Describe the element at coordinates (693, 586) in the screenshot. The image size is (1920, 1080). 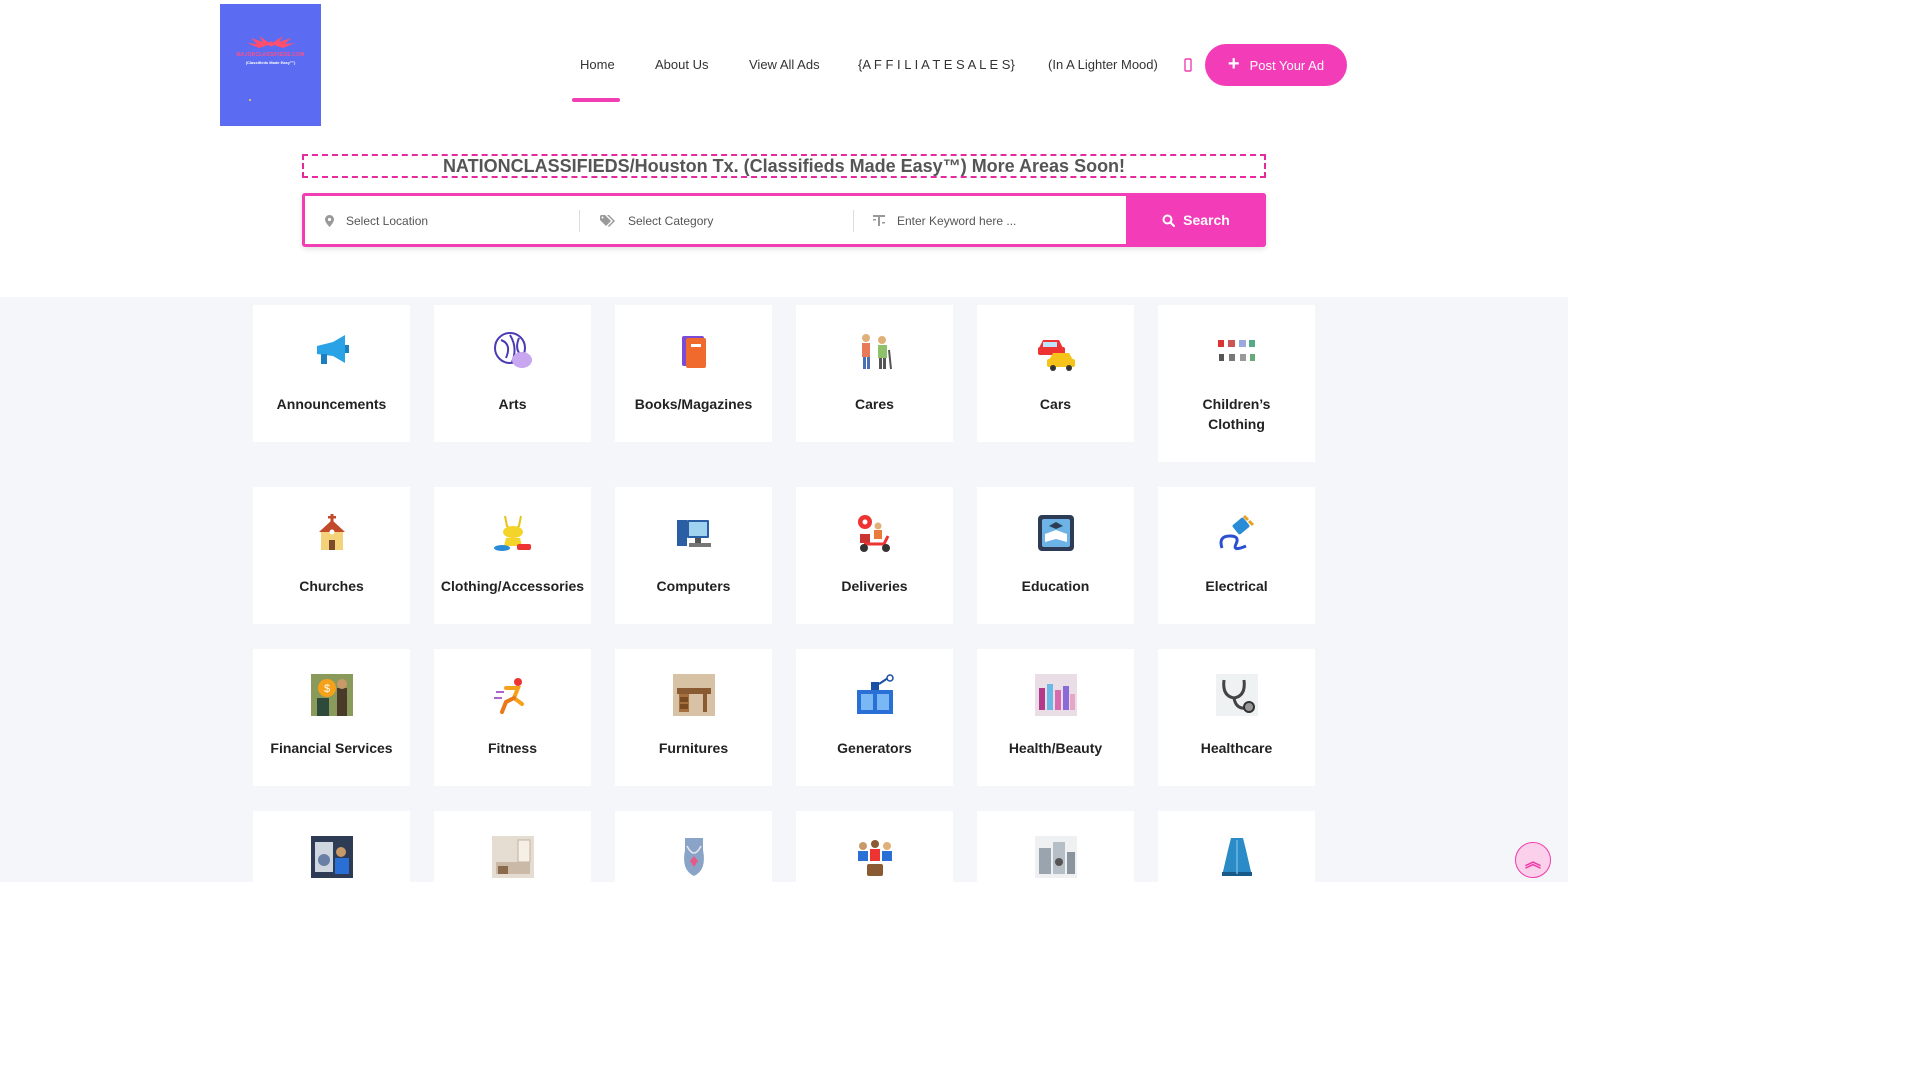
I see `category-label: Computers` at that location.